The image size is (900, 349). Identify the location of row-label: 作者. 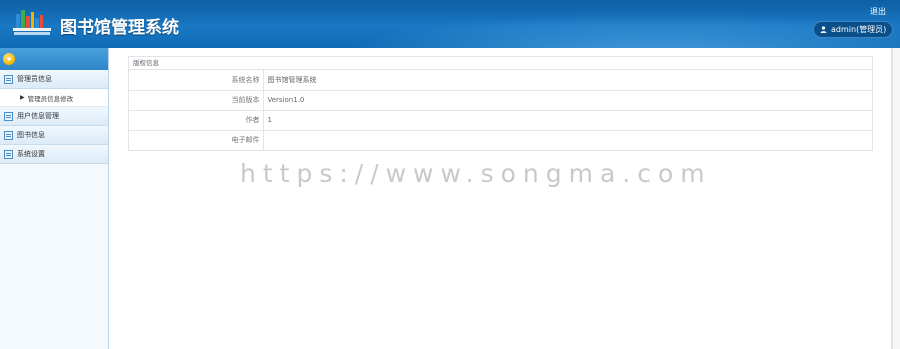
(196, 120).